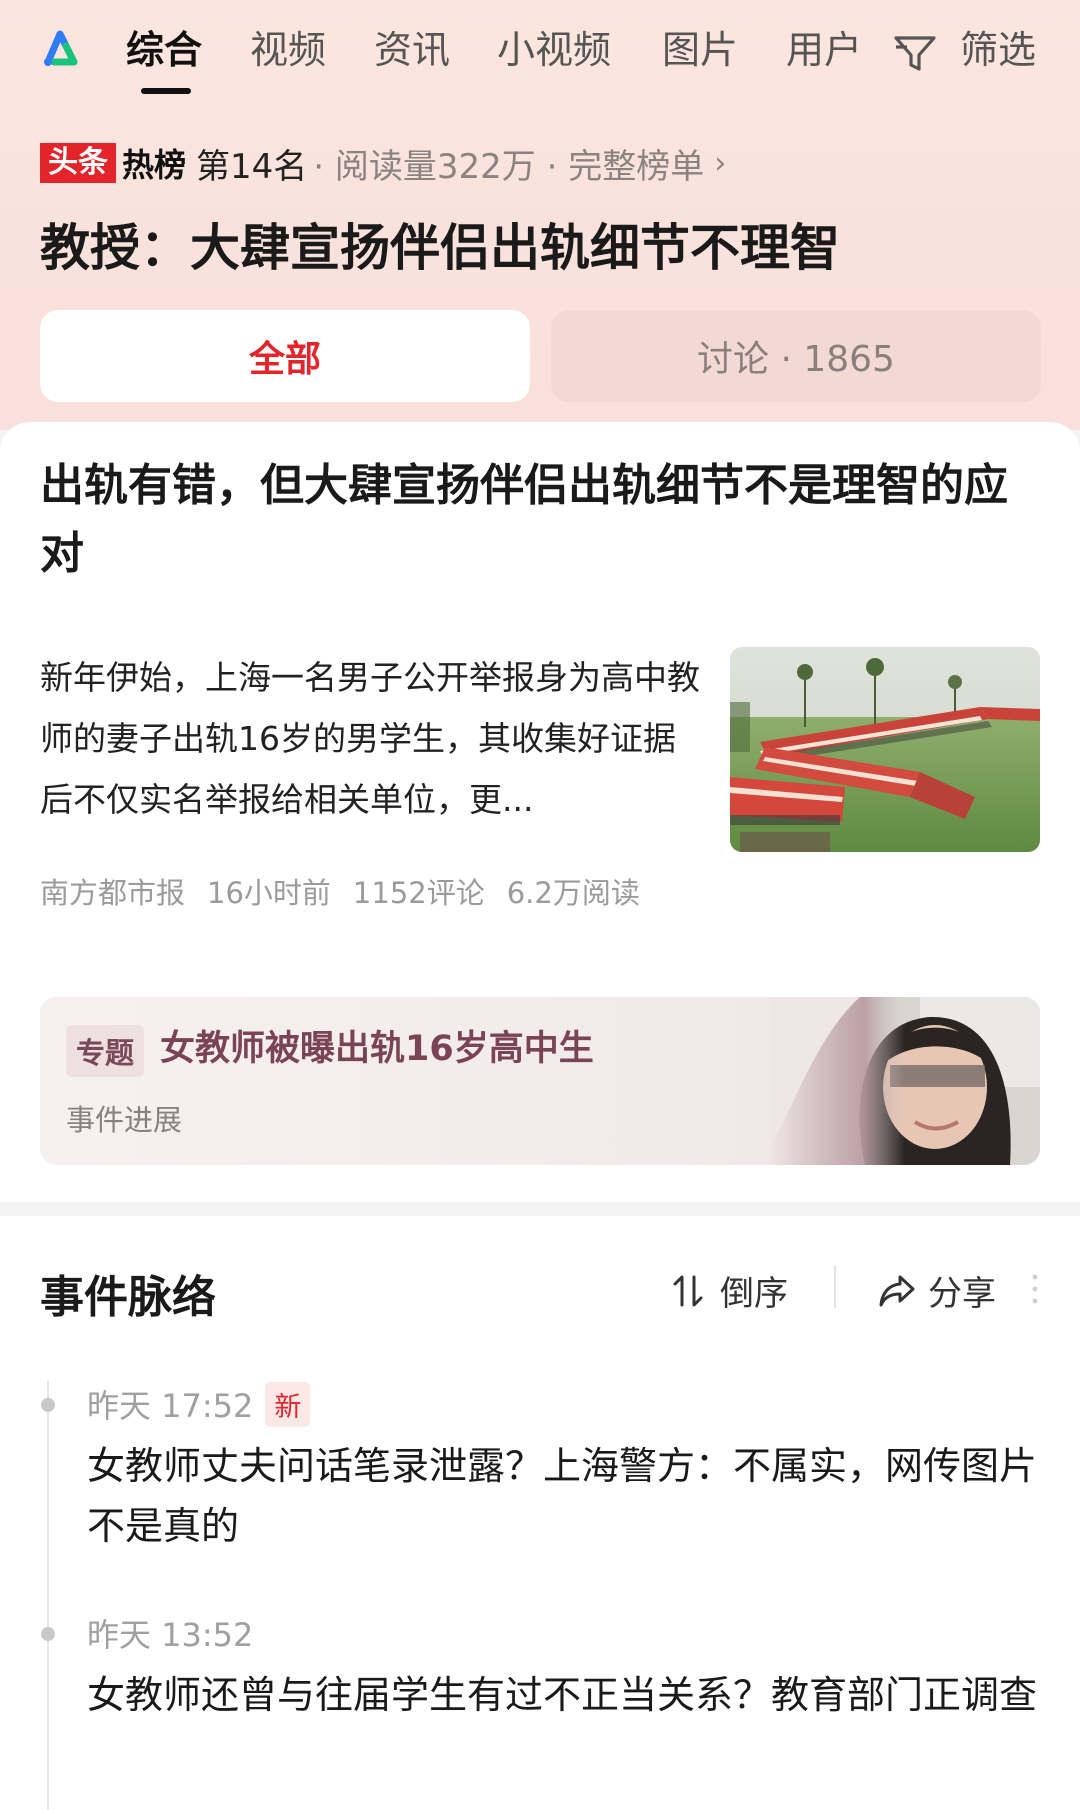 The height and width of the screenshot is (1810, 1080). What do you see at coordinates (166, 91) in the screenshot?
I see `active-tab-indicator` at bounding box center [166, 91].